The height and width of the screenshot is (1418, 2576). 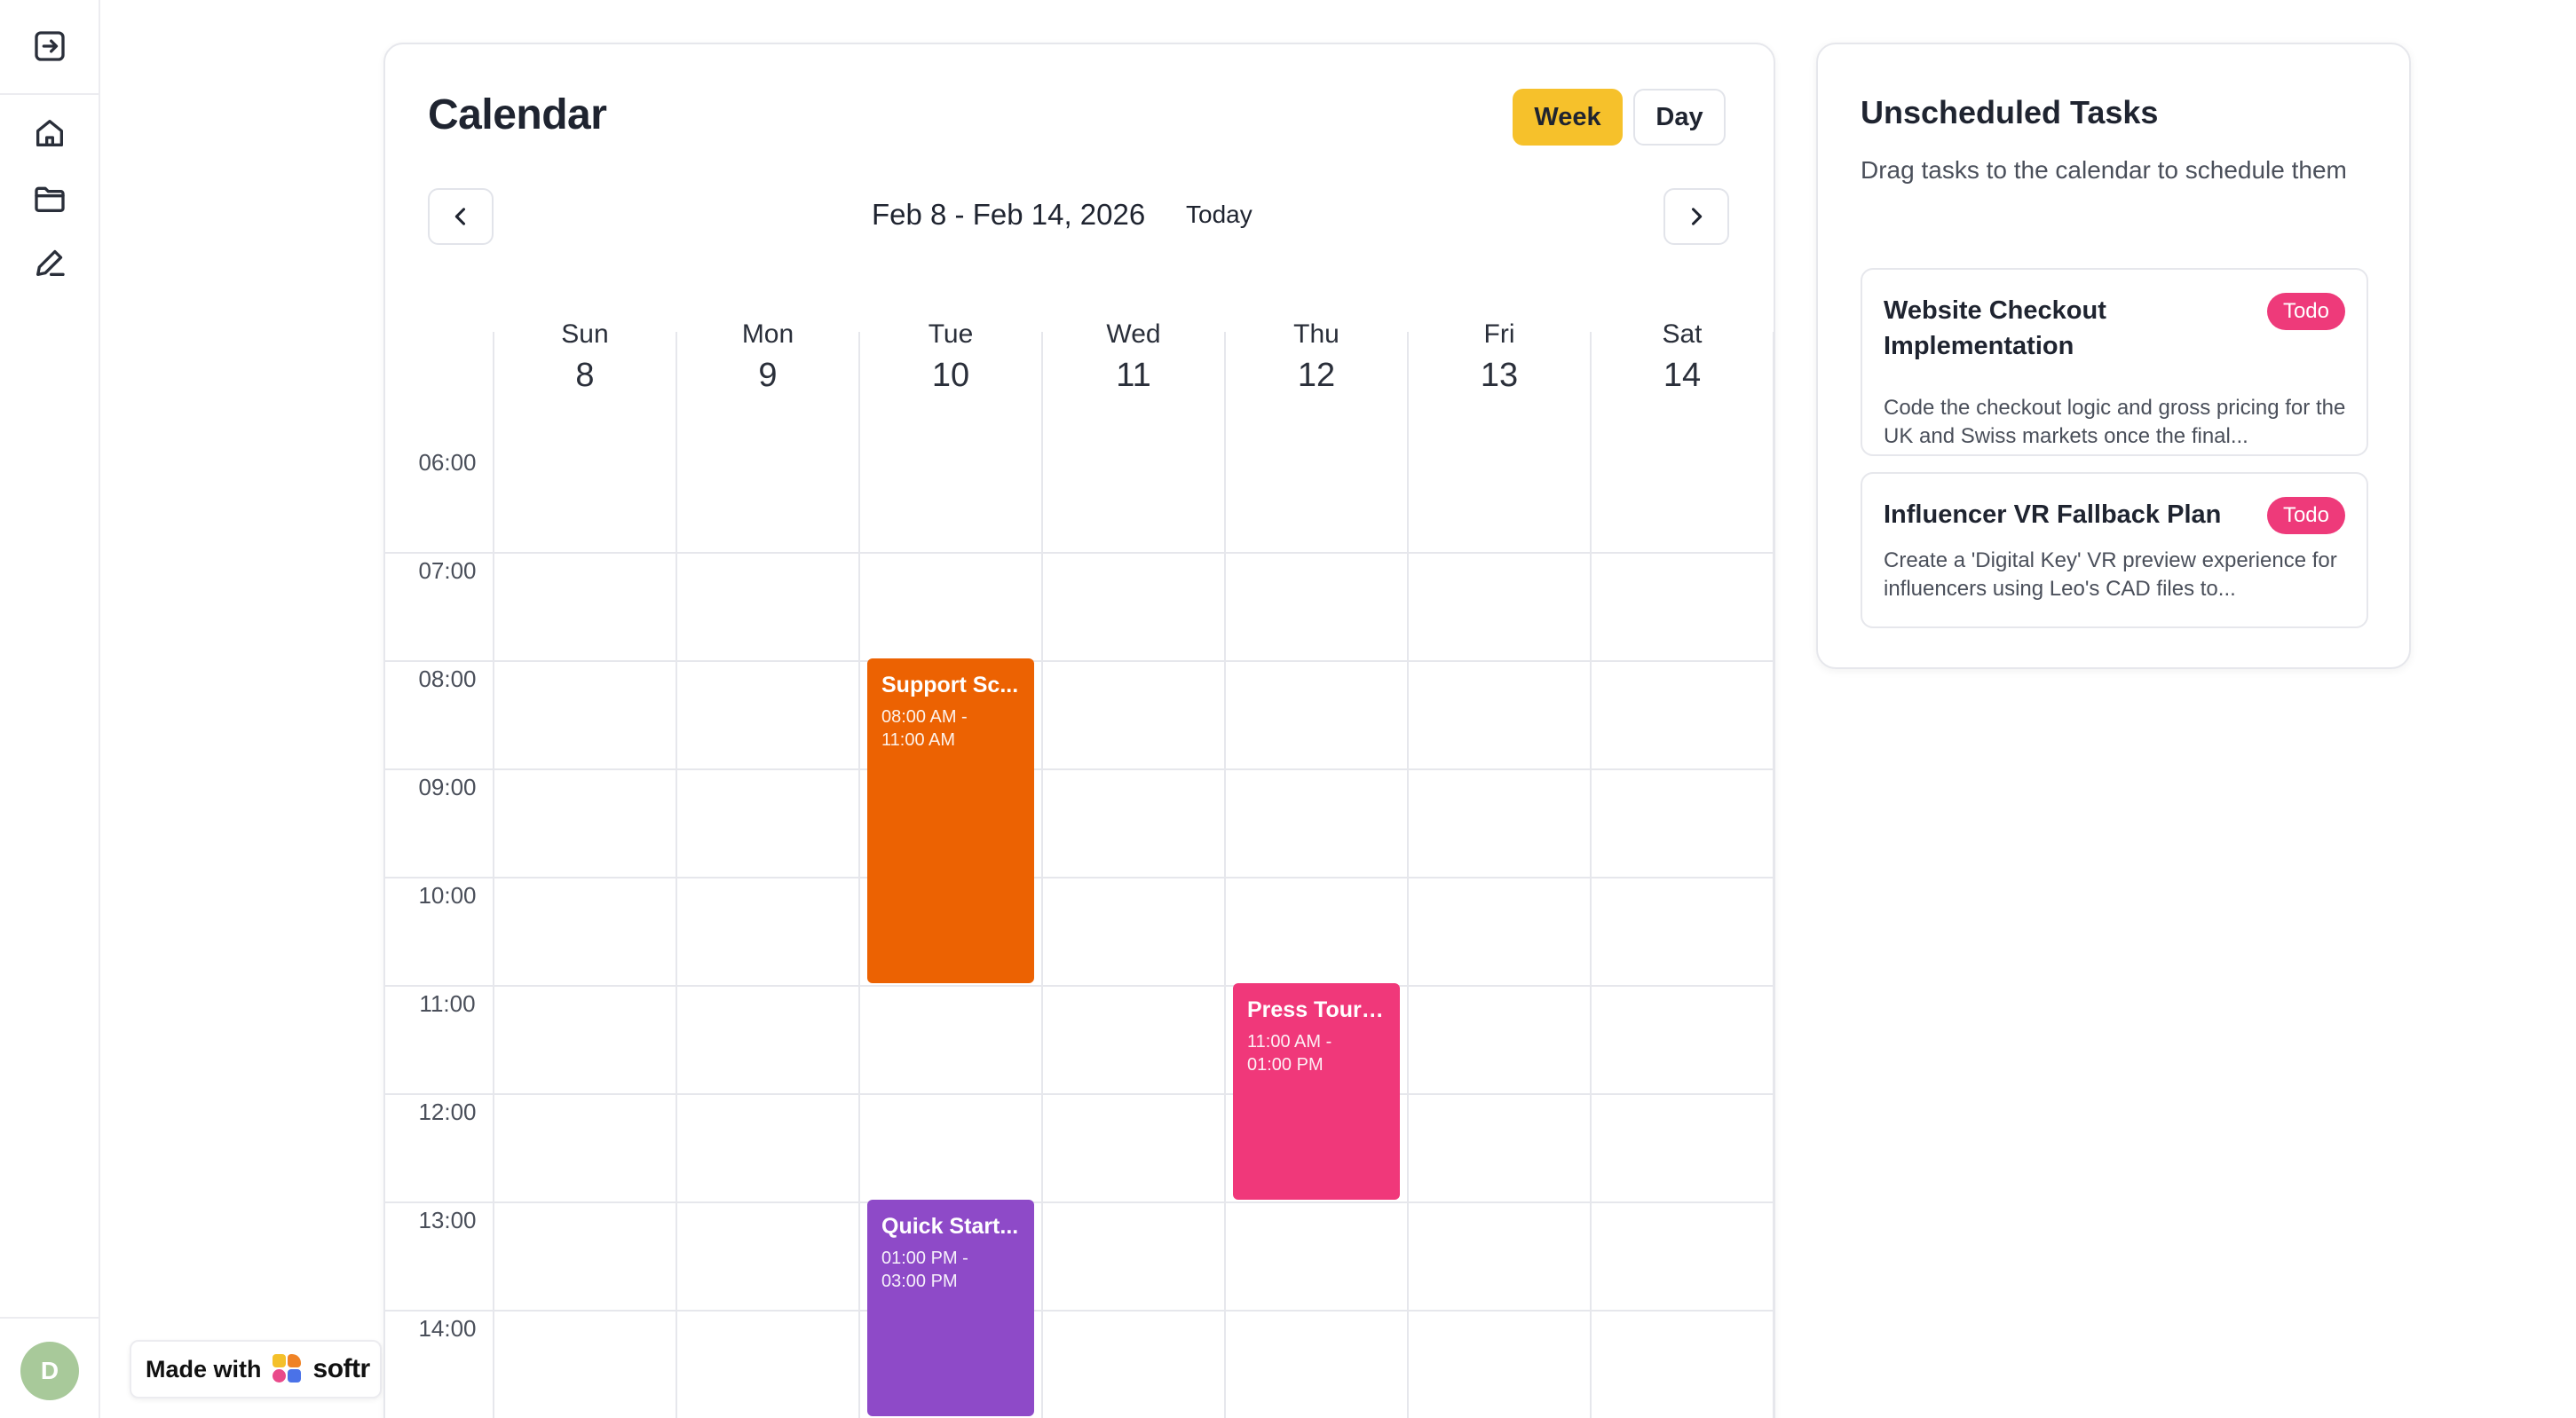 What do you see at coordinates (287, 1369) in the screenshot?
I see `softr-logo-icon` at bounding box center [287, 1369].